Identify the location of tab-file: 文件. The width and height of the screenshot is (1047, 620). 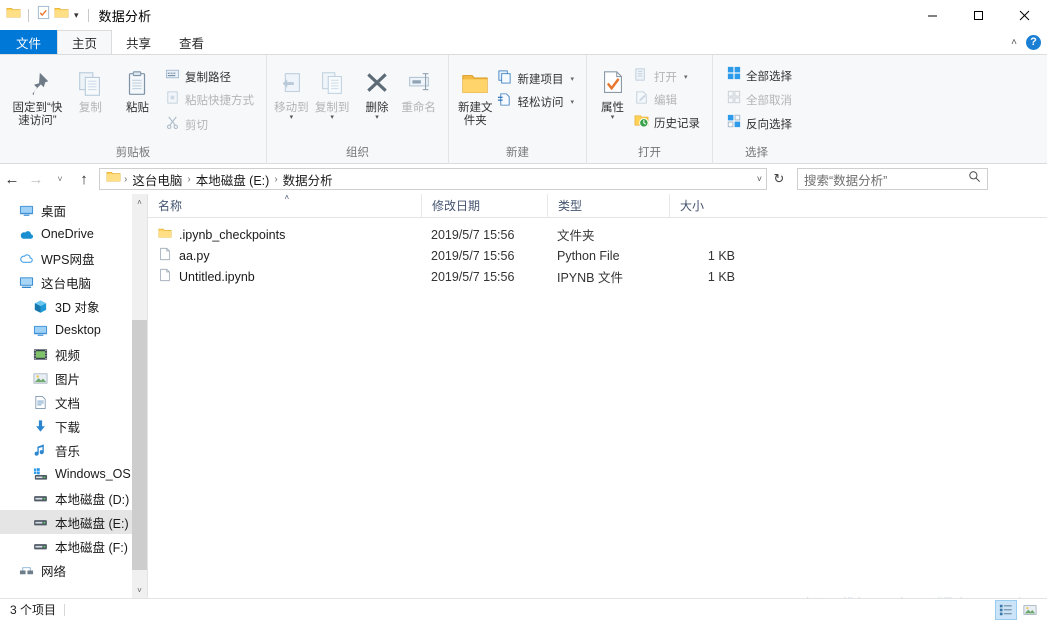
(29, 42).